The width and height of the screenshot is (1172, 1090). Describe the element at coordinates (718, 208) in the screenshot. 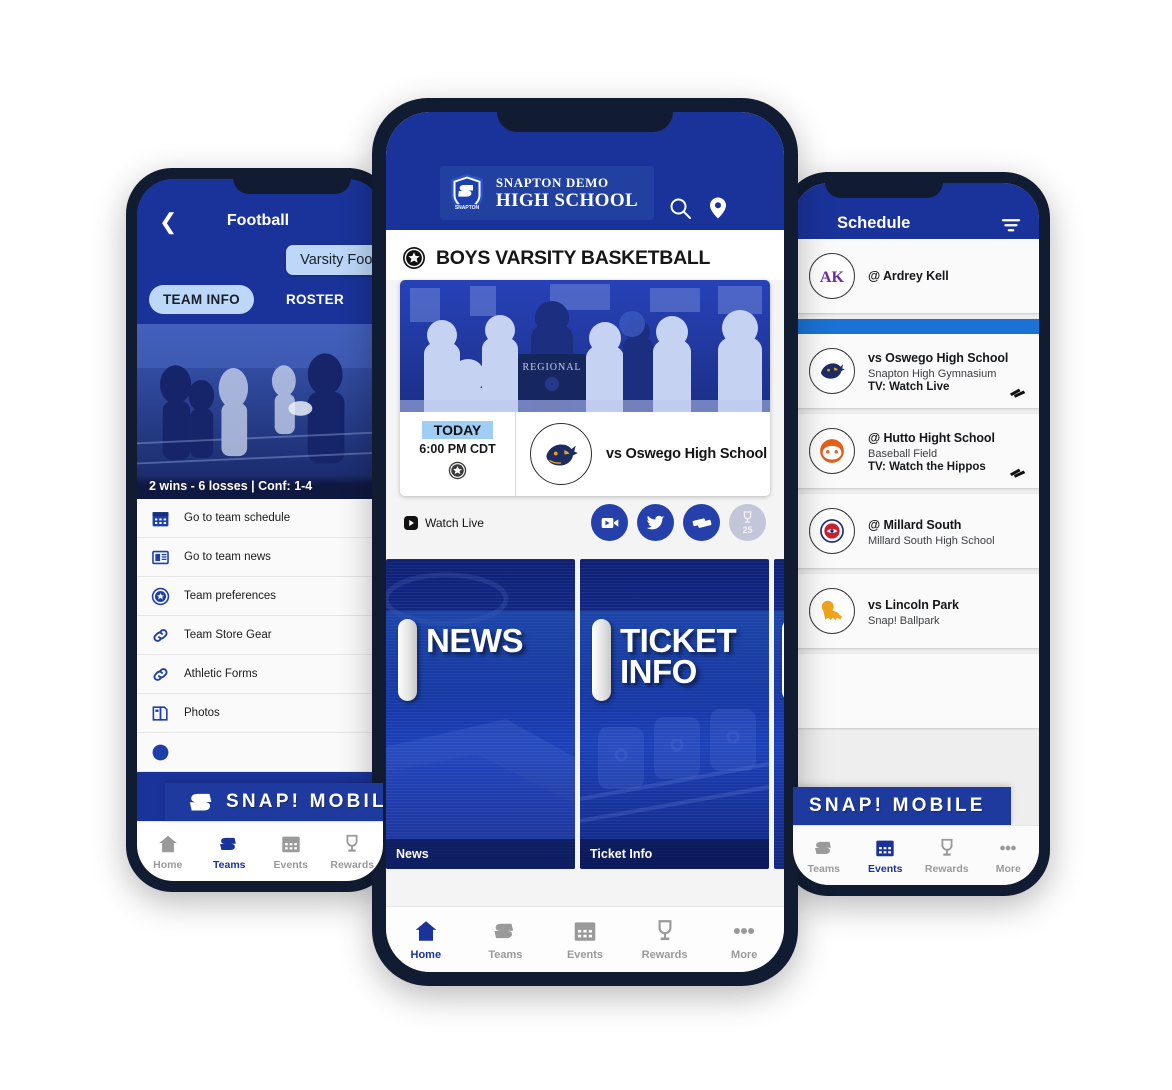

I see `location-pin-icon` at that location.